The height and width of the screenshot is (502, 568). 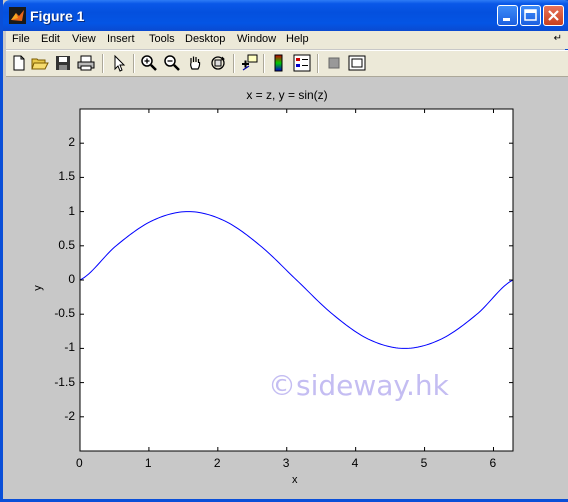 What do you see at coordinates (218, 63) in the screenshot?
I see `rotate-3d-icon` at bounding box center [218, 63].